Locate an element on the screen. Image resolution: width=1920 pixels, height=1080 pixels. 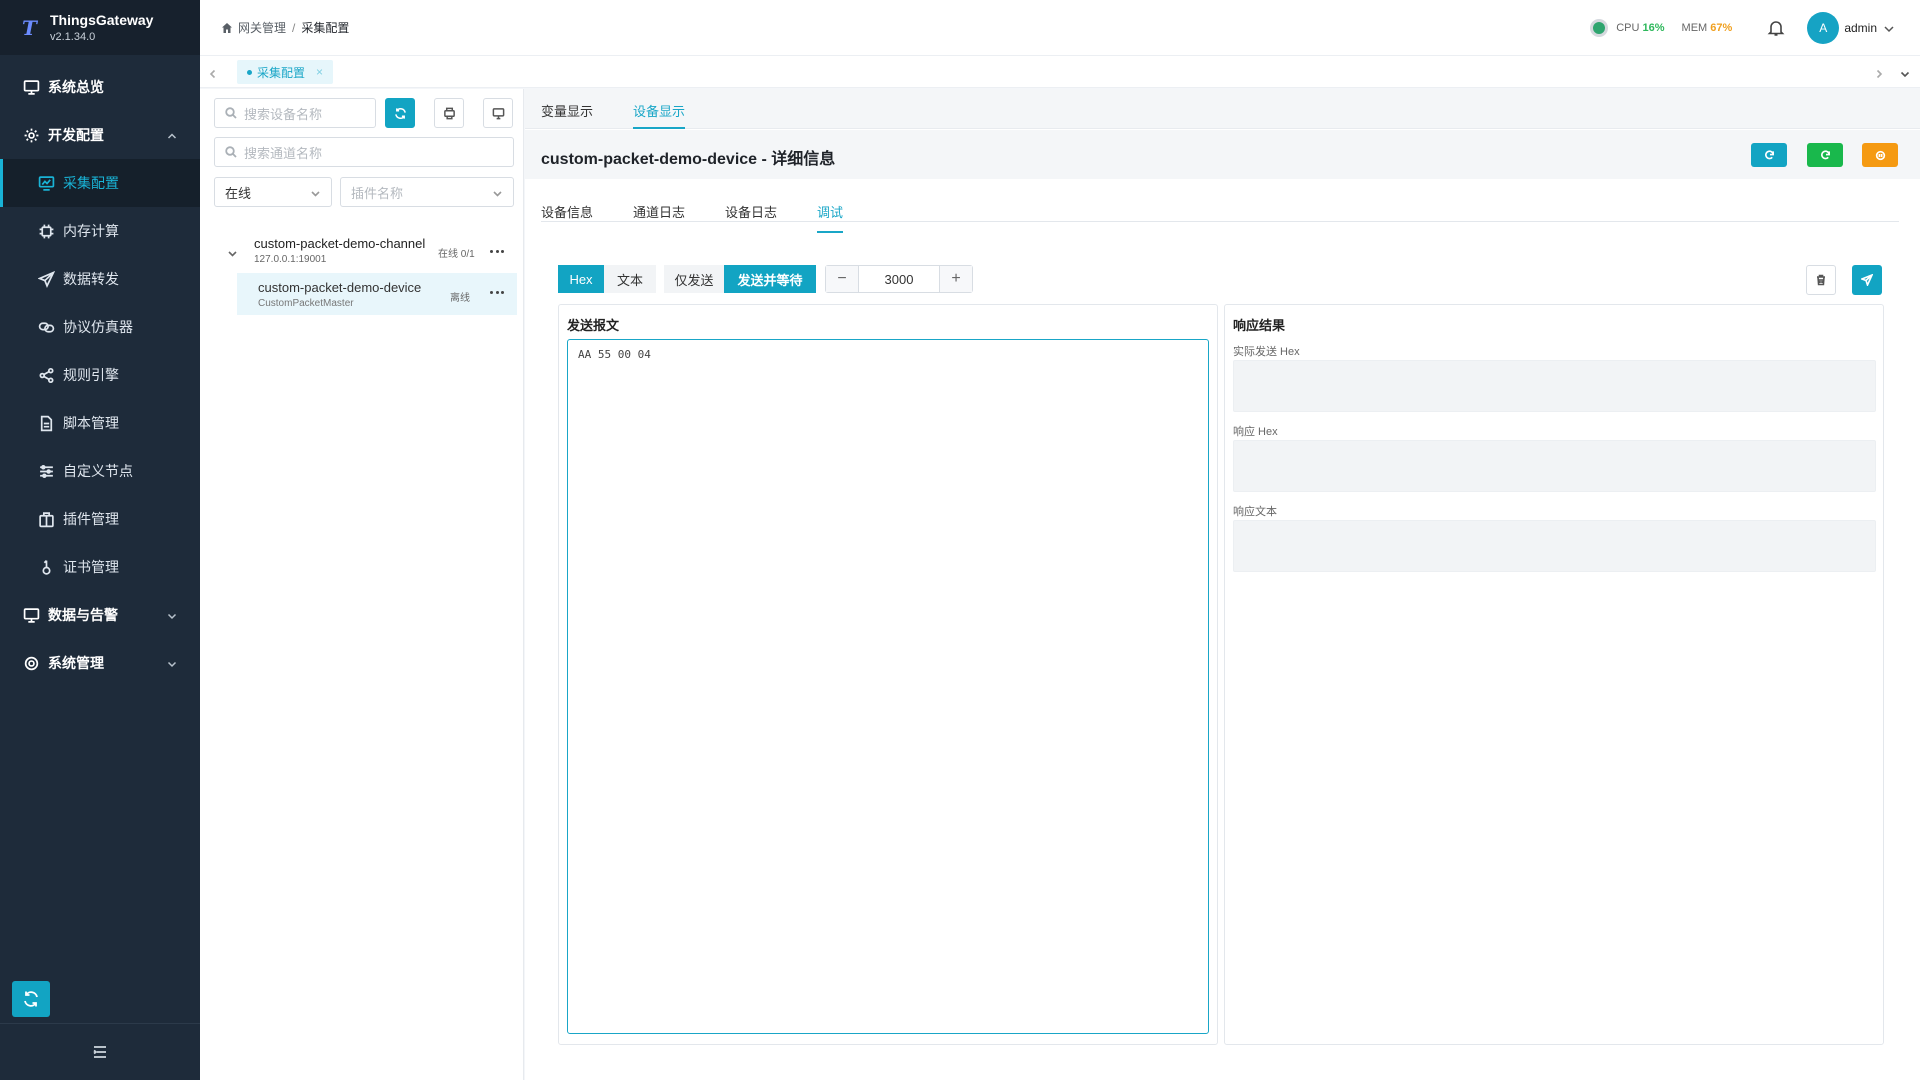
plugin-filter-select: 插件名称 is located at coordinates (427, 192).